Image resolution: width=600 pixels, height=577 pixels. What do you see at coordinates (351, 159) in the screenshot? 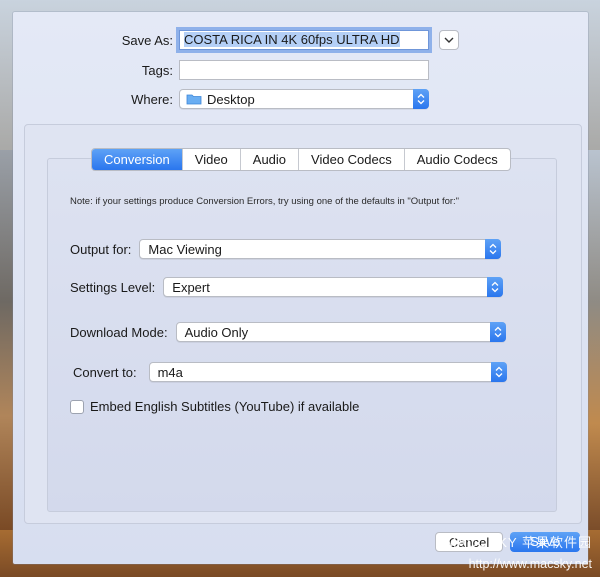
I see `tab-video-codecs: Video Codecs` at bounding box center [351, 159].